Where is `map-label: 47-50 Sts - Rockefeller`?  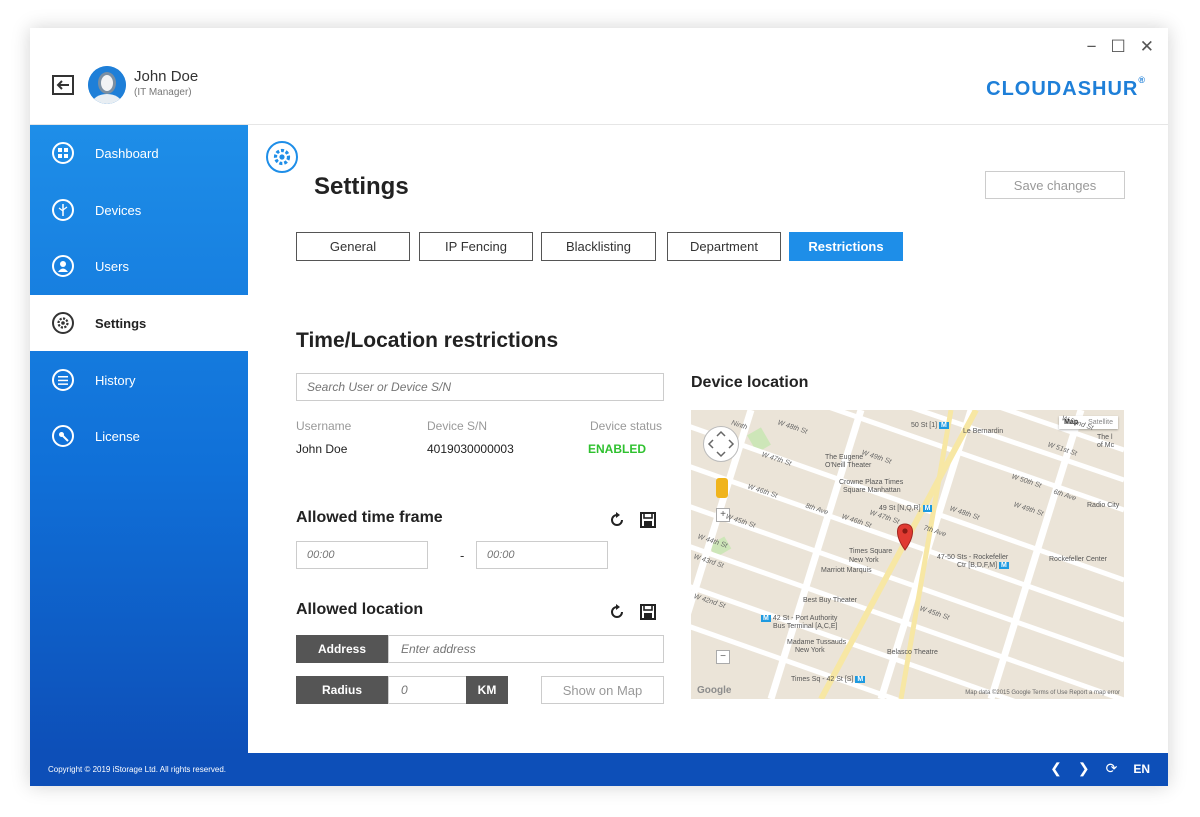 map-label: 47-50 Sts - Rockefeller is located at coordinates (973, 557).